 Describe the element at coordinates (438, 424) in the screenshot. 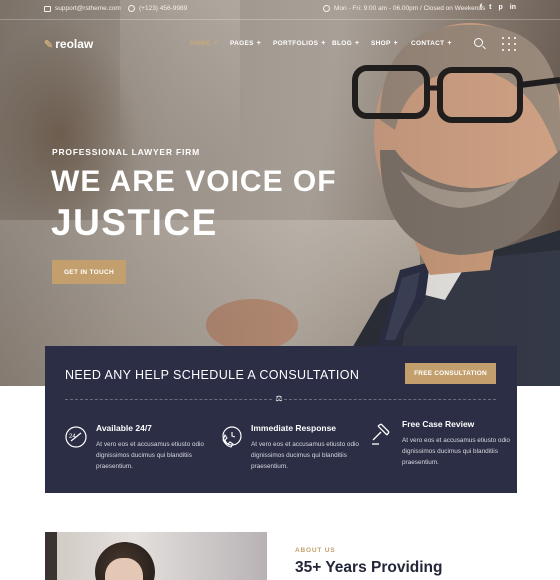

I see `feature-title: Free Case Review` at that location.